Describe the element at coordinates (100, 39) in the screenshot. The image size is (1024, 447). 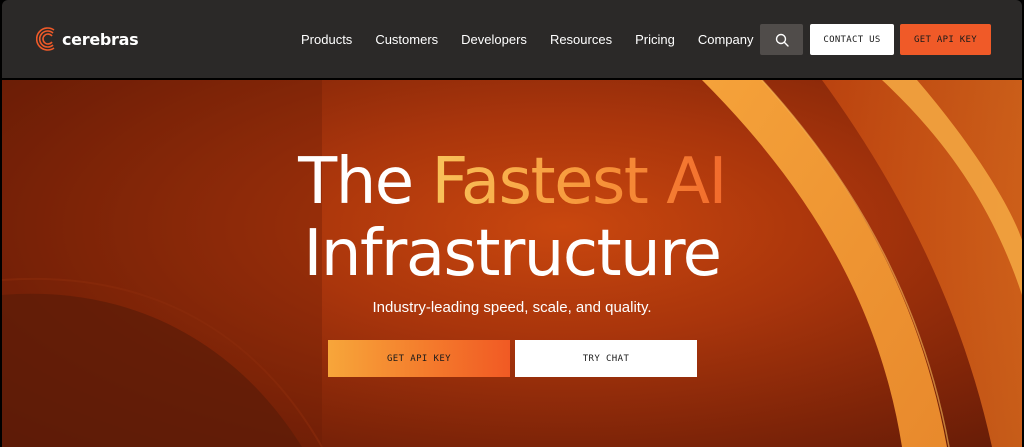
I see `brand-name: cerebras` at that location.